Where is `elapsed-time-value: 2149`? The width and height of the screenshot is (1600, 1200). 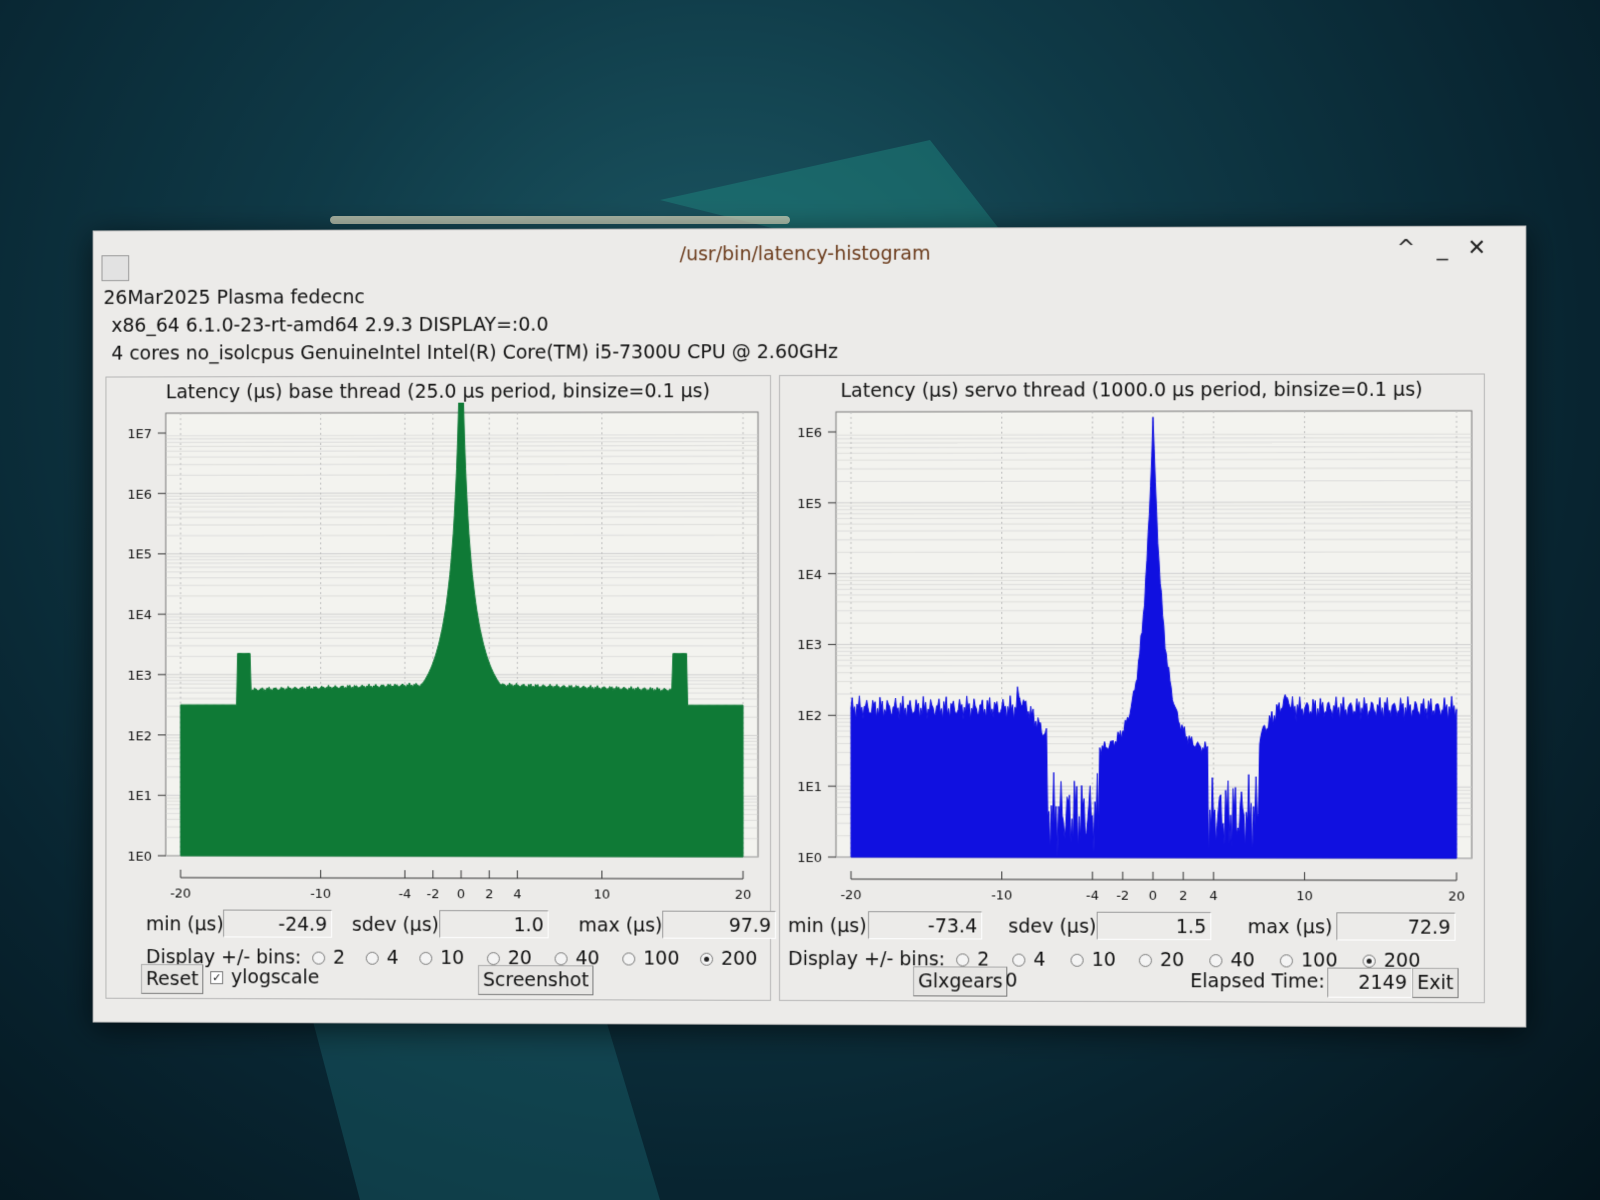 elapsed-time-value: 2149 is located at coordinates (1370, 982).